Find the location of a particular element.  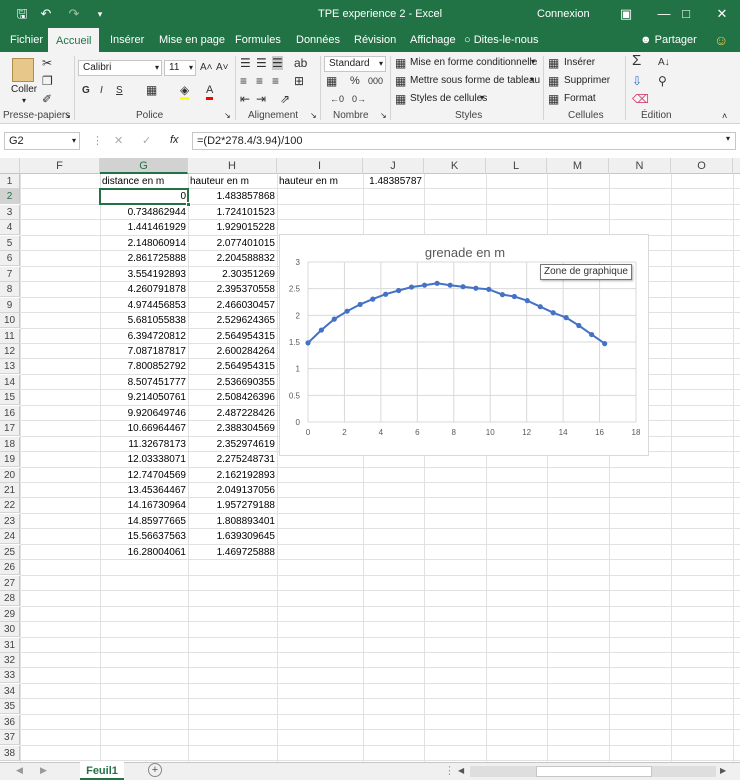

tab-home: Accueil is located at coordinates (74, 40).